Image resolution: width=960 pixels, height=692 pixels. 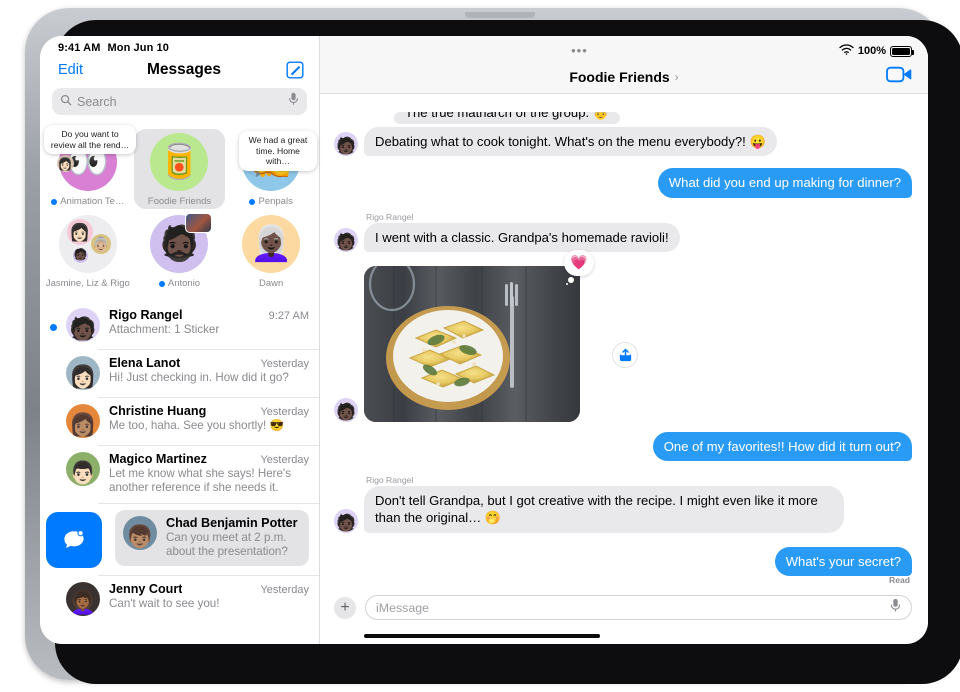 I want to click on edit-button: Edit, so click(x=70, y=70).